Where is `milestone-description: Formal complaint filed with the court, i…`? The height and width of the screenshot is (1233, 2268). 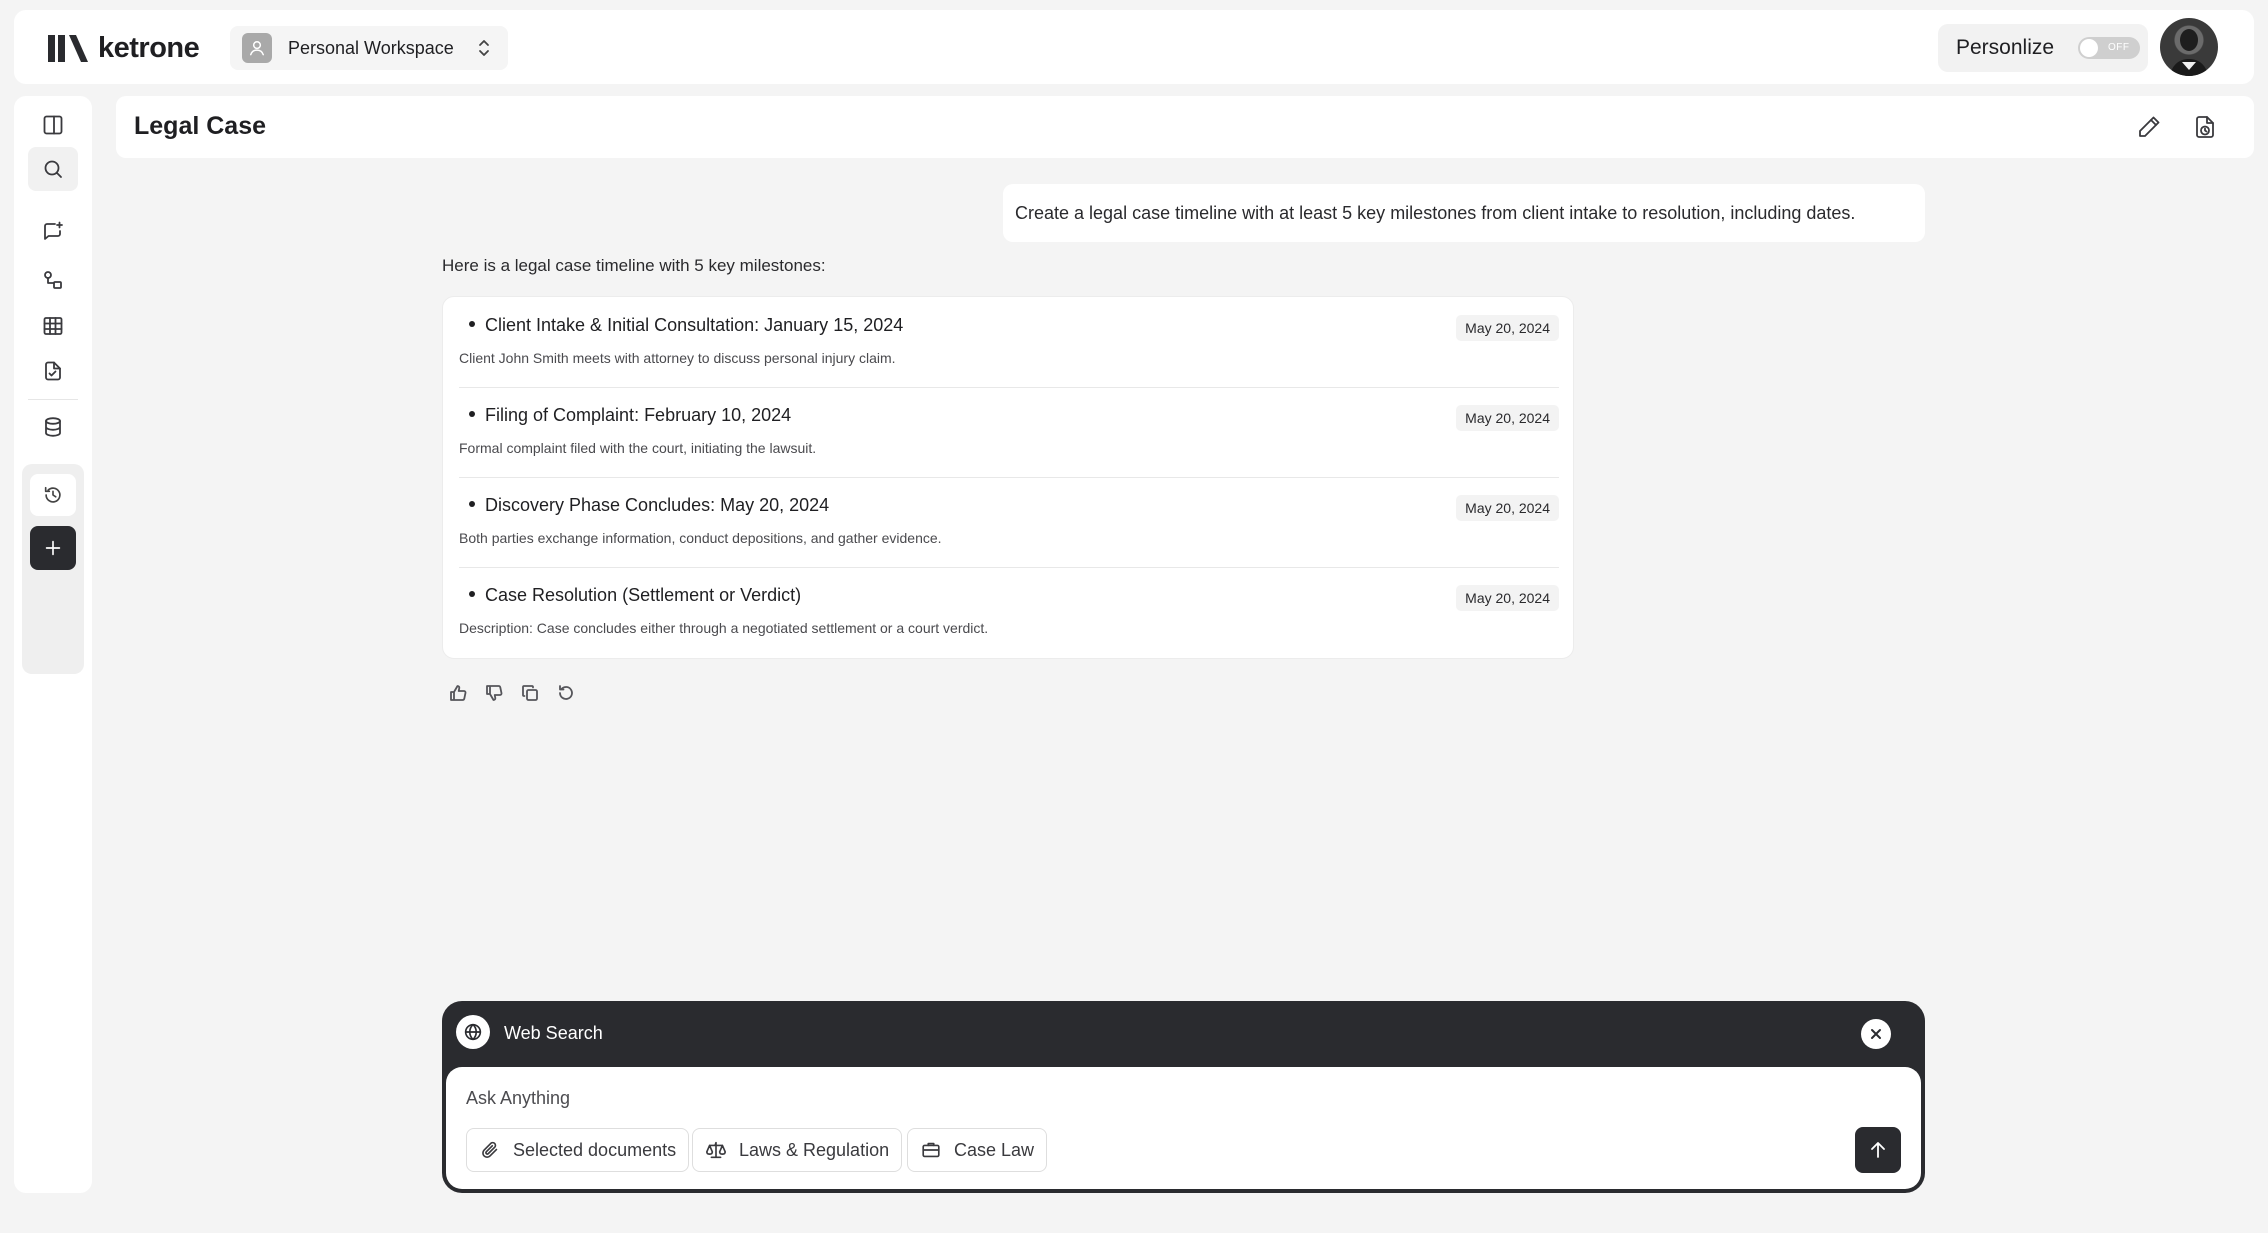 milestone-description: Formal complaint filed with the court, i… is located at coordinates (638, 448).